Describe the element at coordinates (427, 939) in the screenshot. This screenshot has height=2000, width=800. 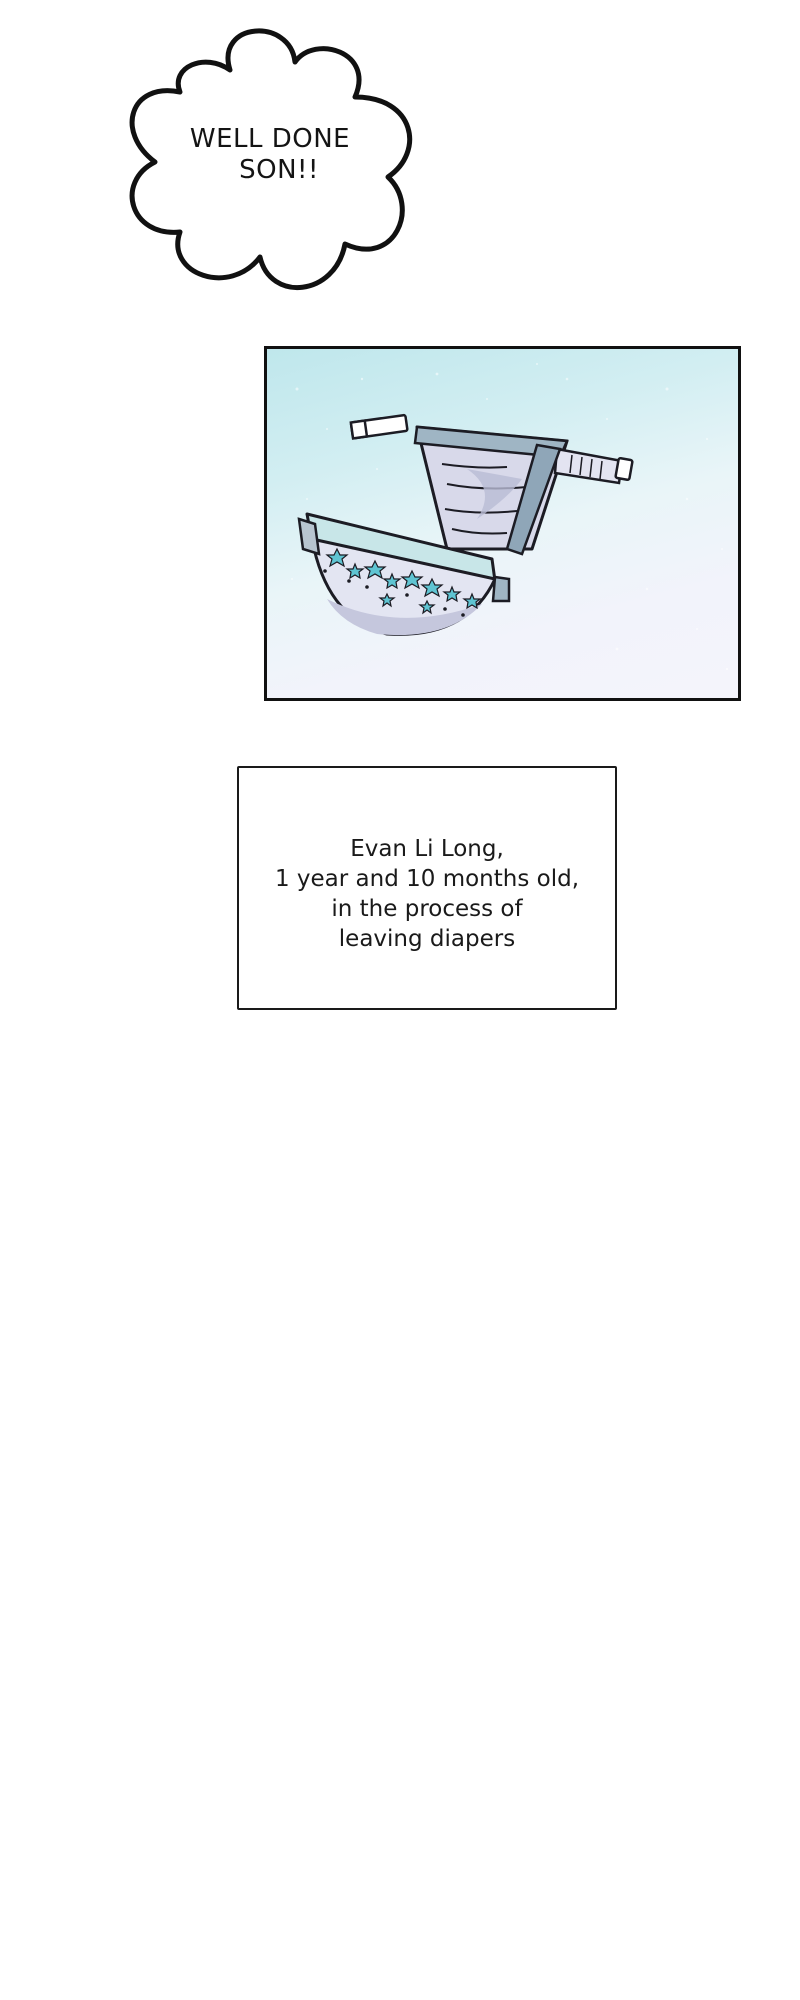
I see `caption-line: leaving diapers` at that location.